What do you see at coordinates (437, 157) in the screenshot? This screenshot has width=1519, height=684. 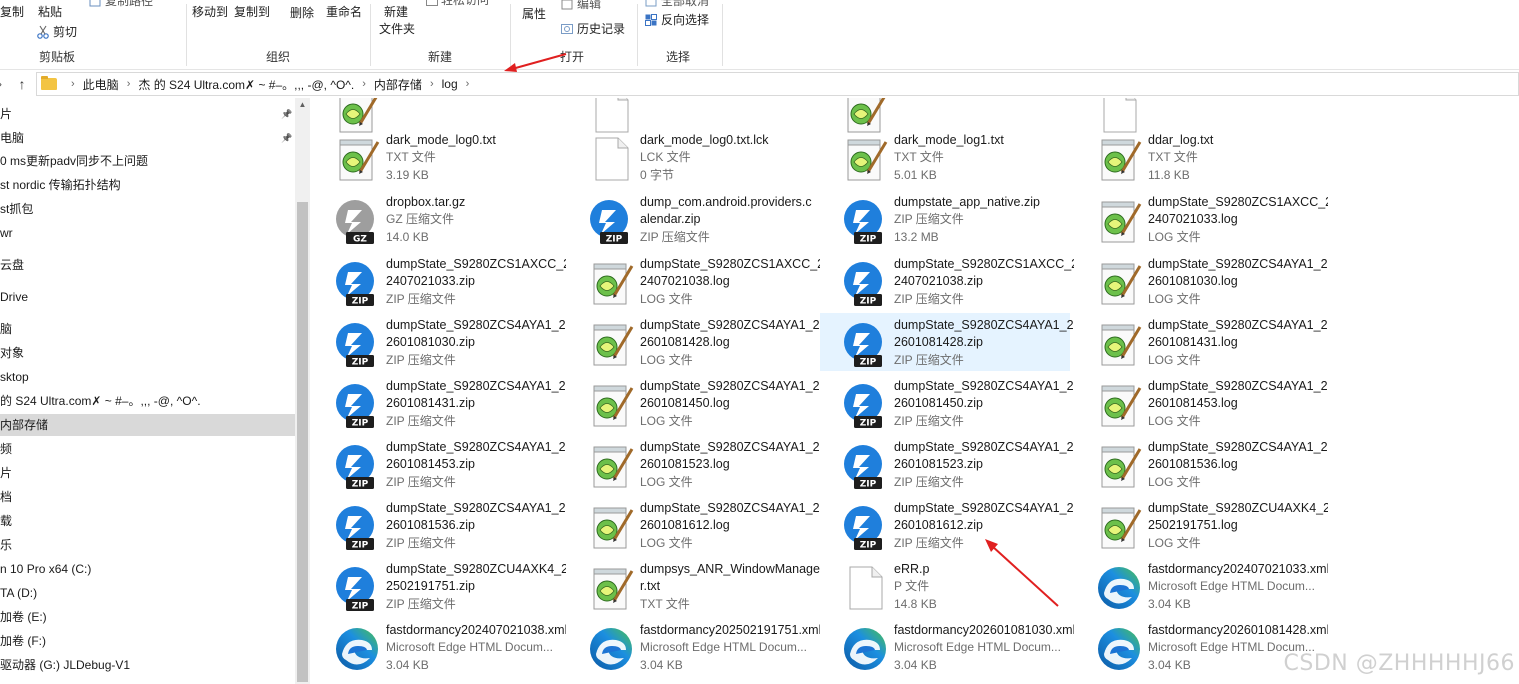 I see `file-item: dark_mode_log0.txt TXT 文件 3.19 KB` at bounding box center [437, 157].